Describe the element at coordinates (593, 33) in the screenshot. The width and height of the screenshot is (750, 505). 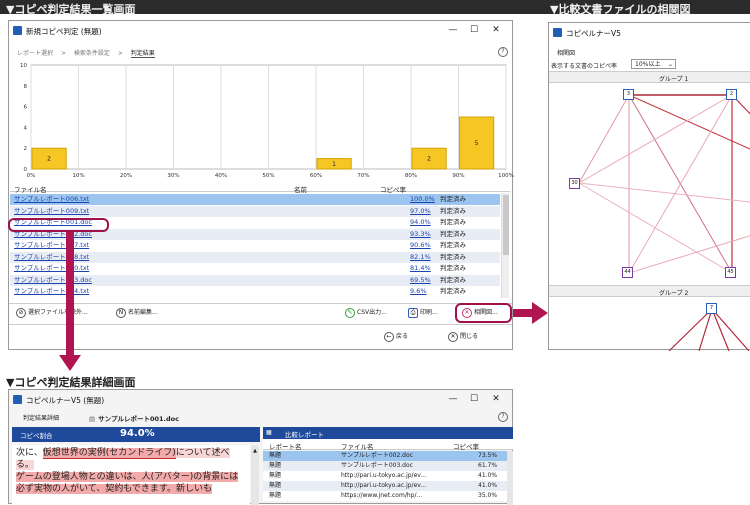
I see `correlation-window-title: コピペルナーV5` at that location.